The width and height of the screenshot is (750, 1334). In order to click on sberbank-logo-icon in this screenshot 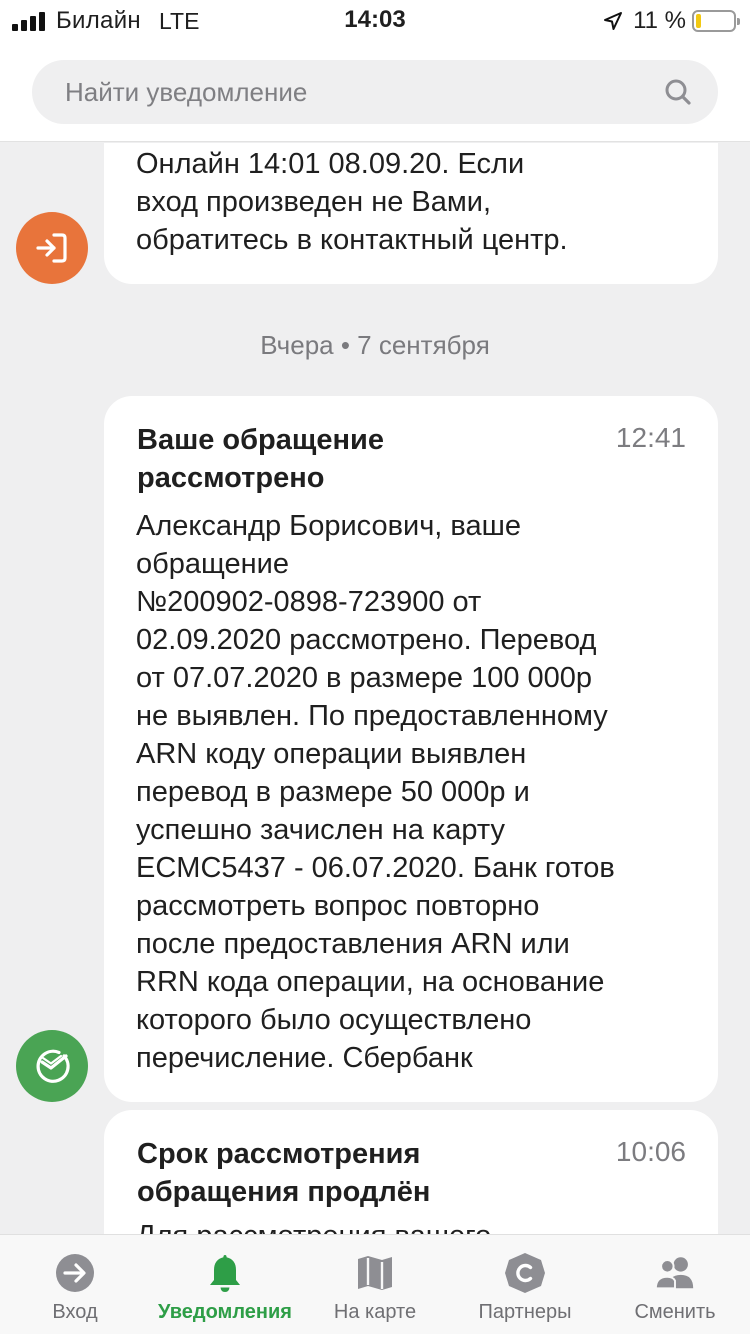, I will do `click(53, 1066)`.